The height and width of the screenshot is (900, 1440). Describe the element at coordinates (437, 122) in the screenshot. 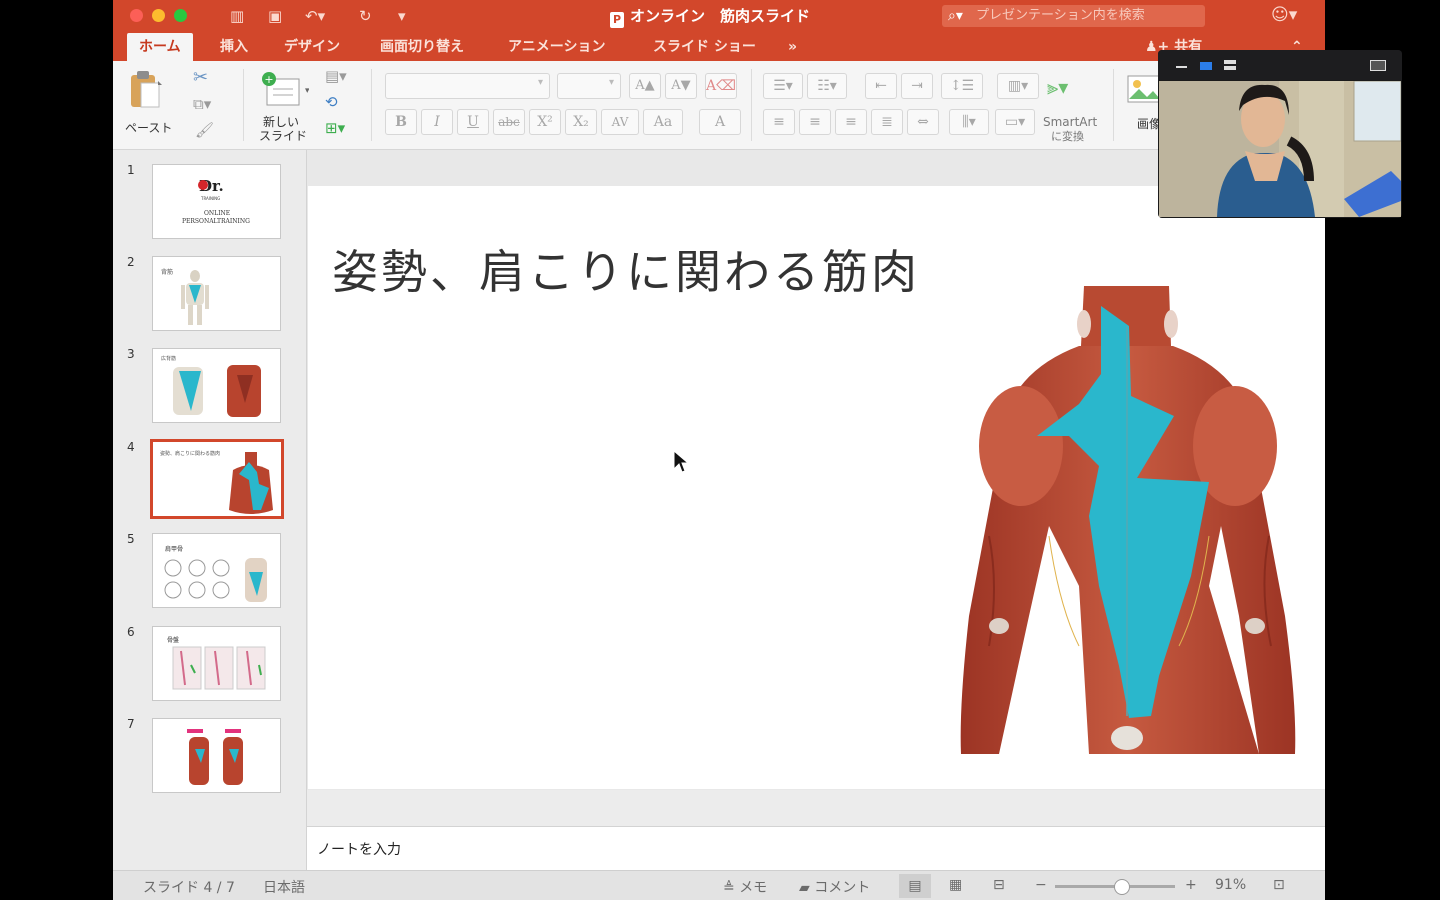

I see `italic-button: I` at that location.